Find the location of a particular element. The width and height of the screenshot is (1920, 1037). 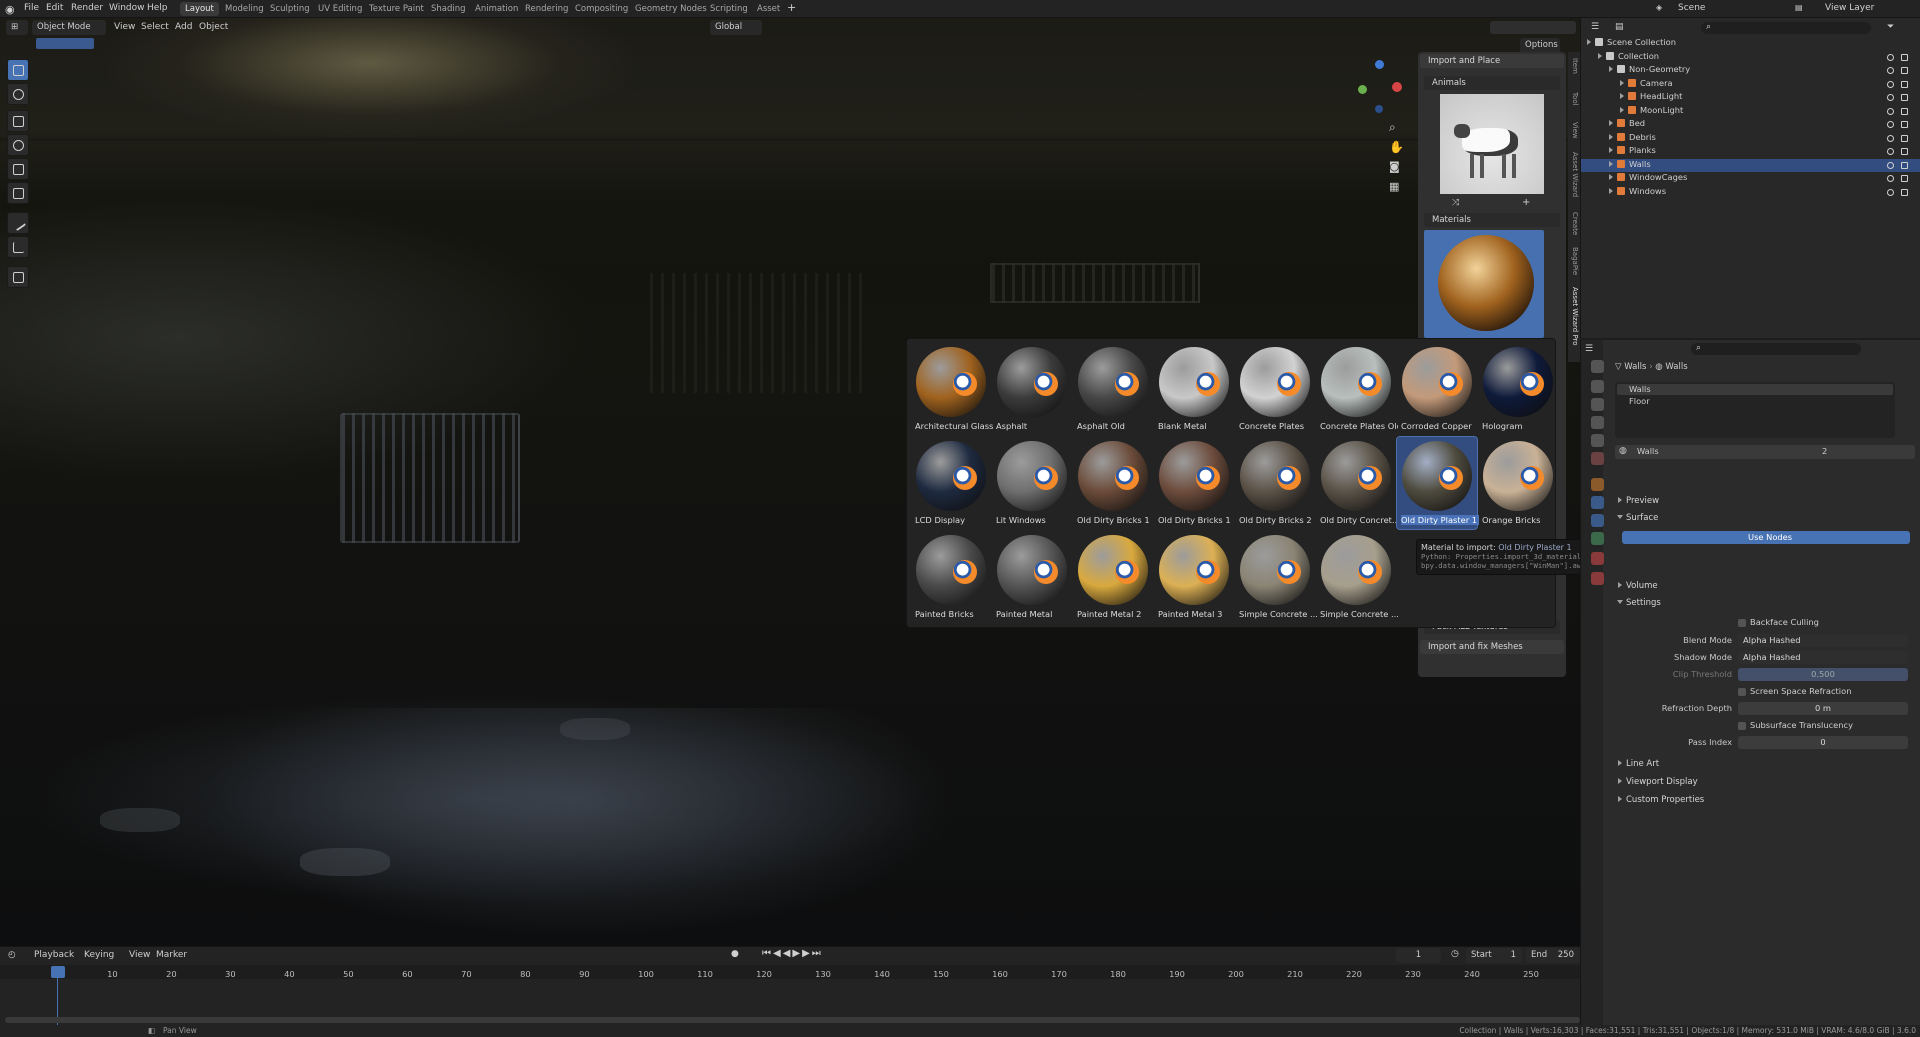

cow-preview-image is located at coordinates (1492, 144).